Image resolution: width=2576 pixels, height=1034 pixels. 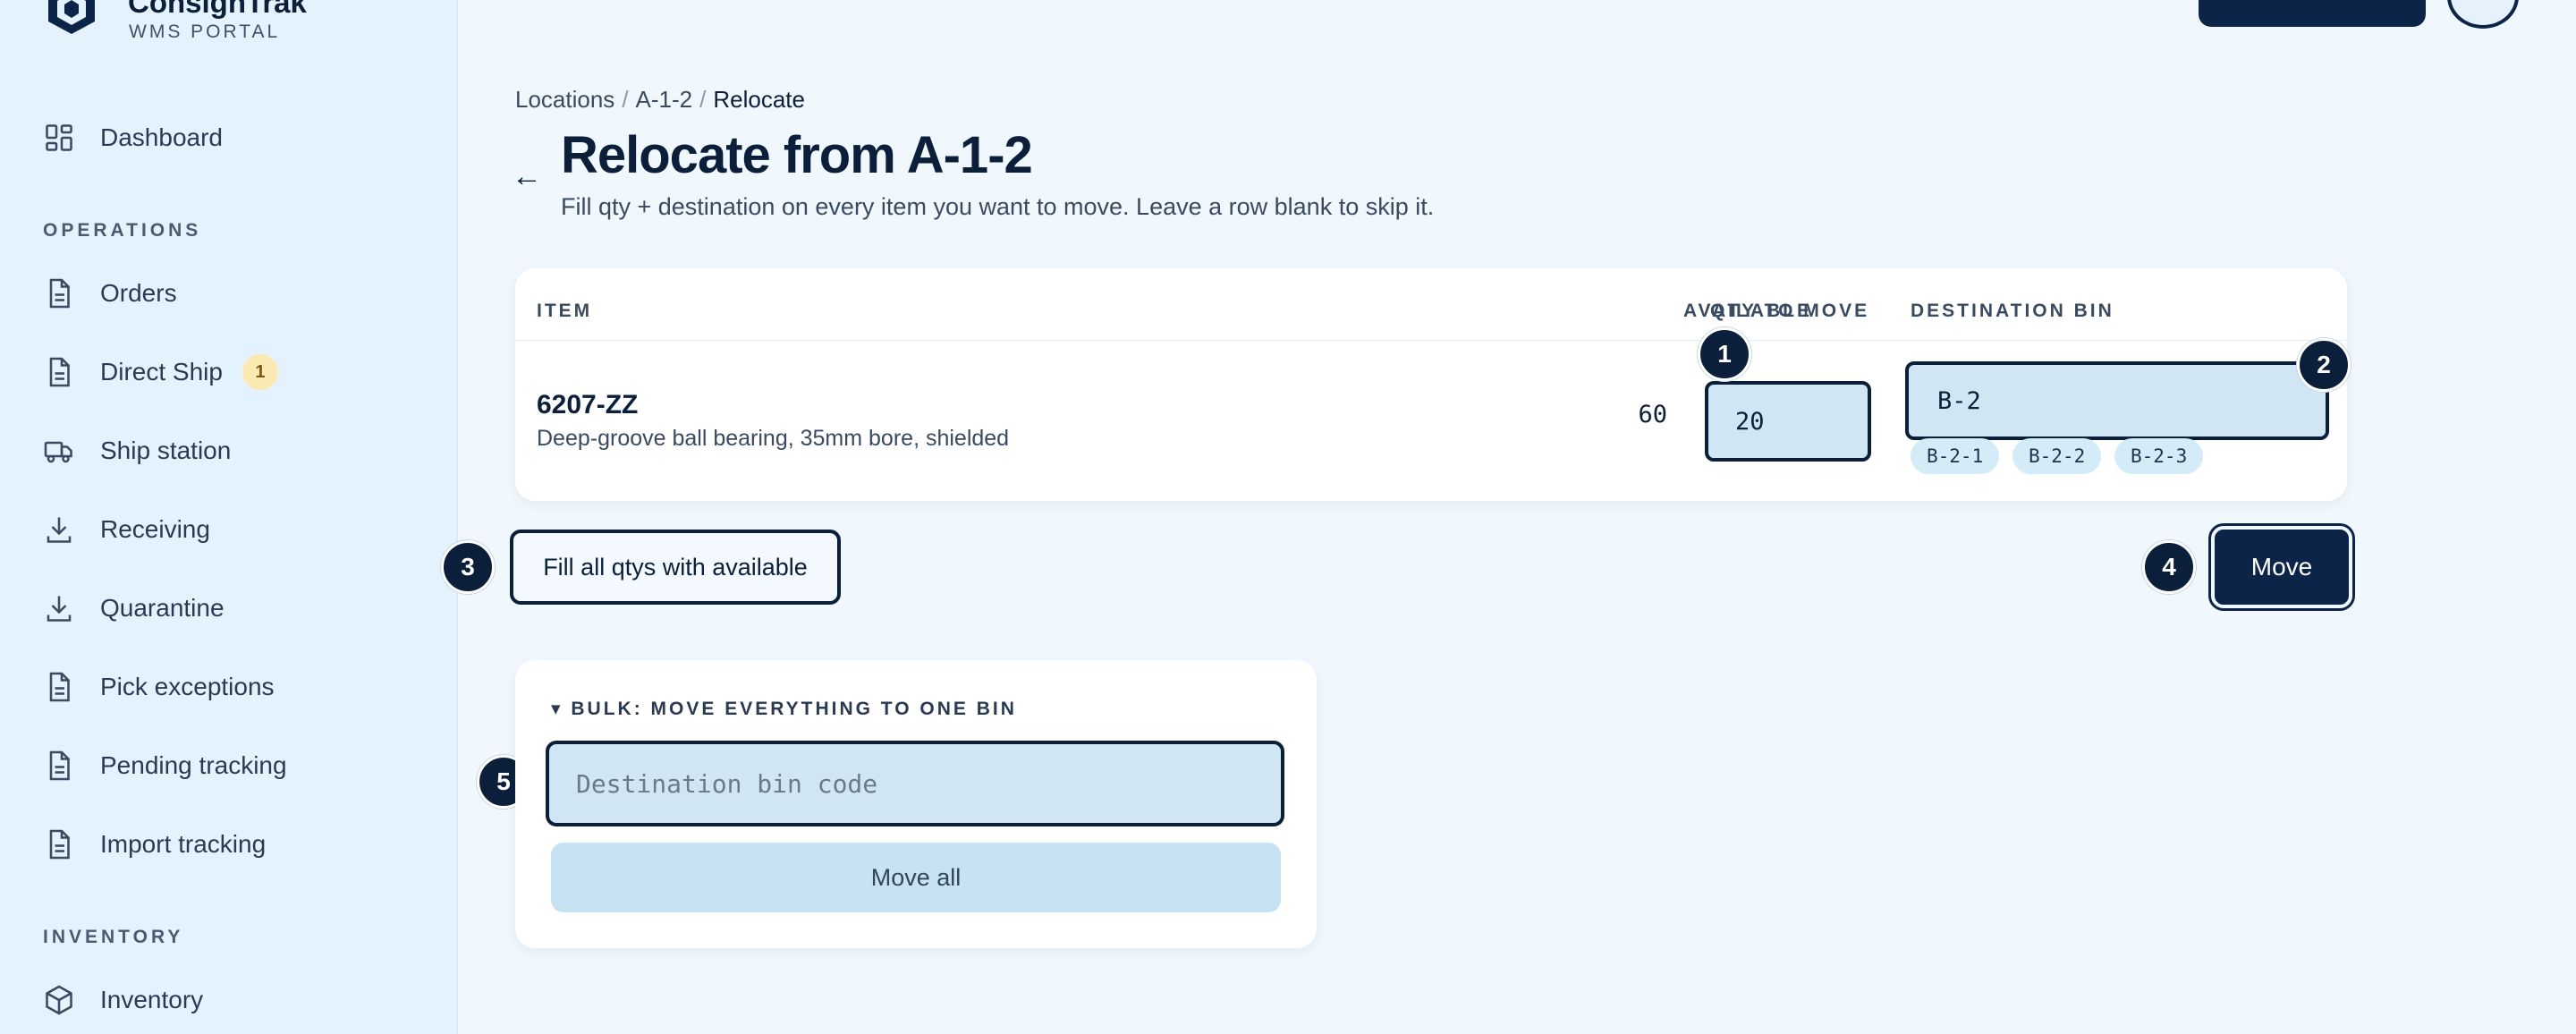 I want to click on brand-name: ConsignTrak, so click(x=217, y=10).